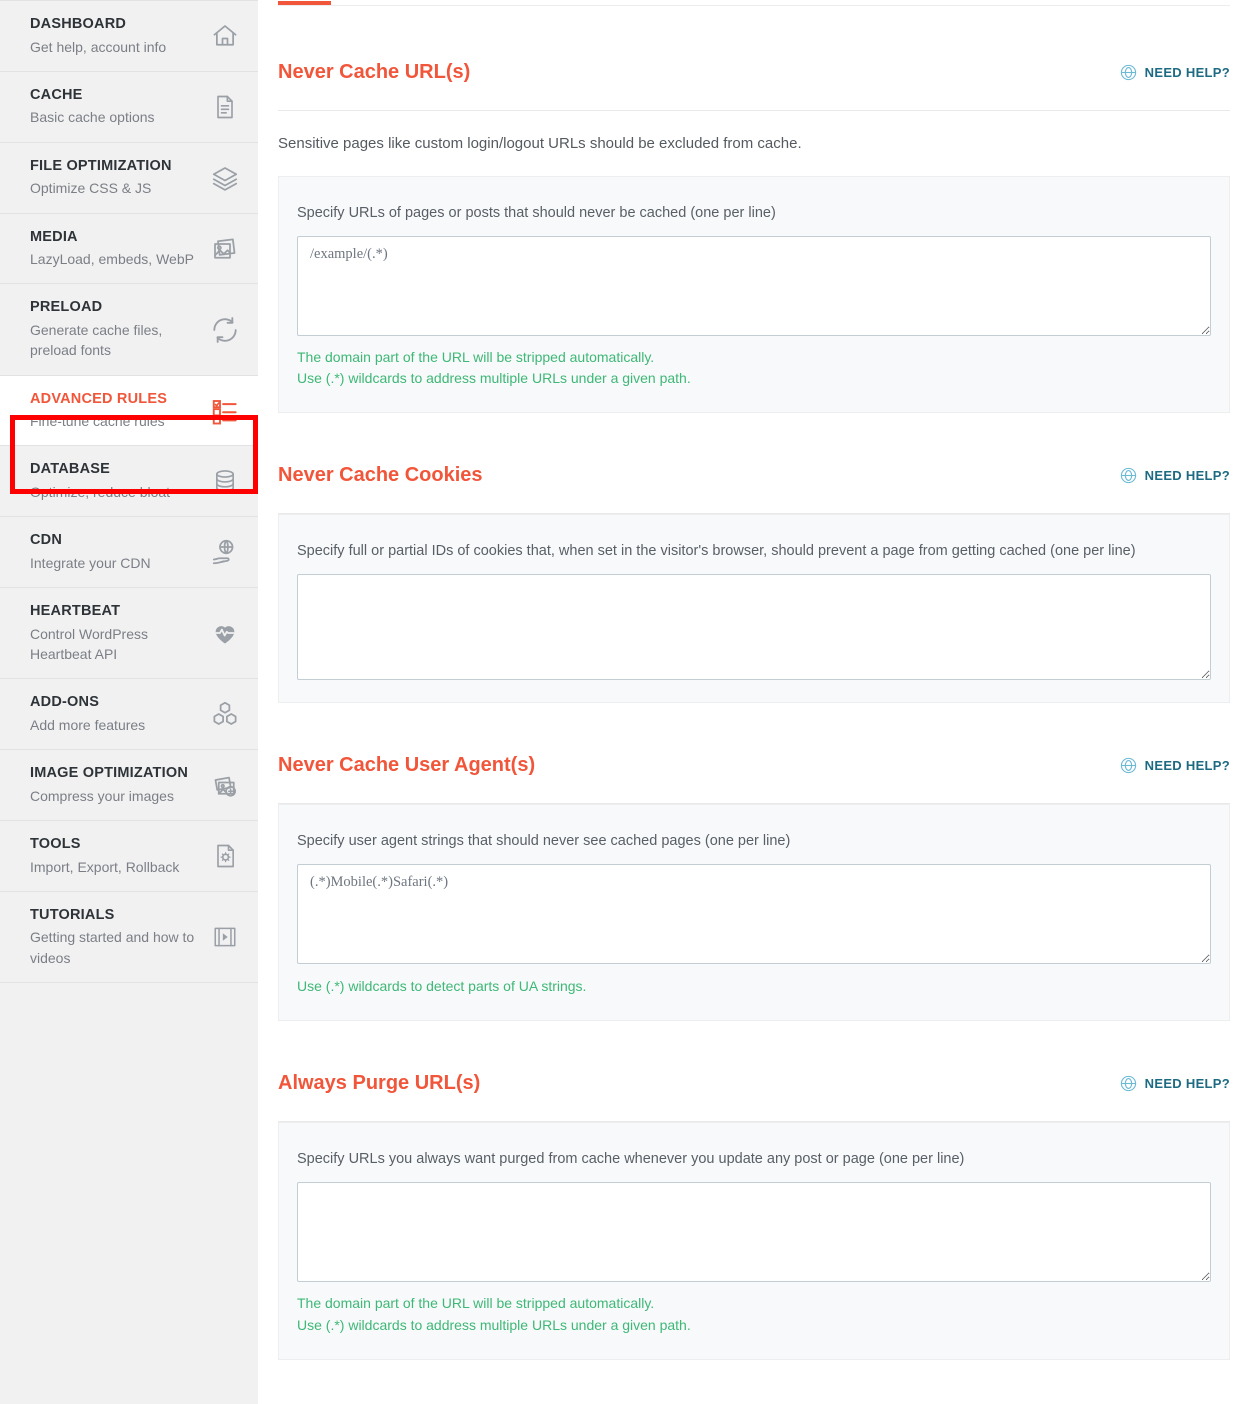 Image resolution: width=1250 pixels, height=1404 pixels. I want to click on sidebar-item-title: CDN, so click(46, 540).